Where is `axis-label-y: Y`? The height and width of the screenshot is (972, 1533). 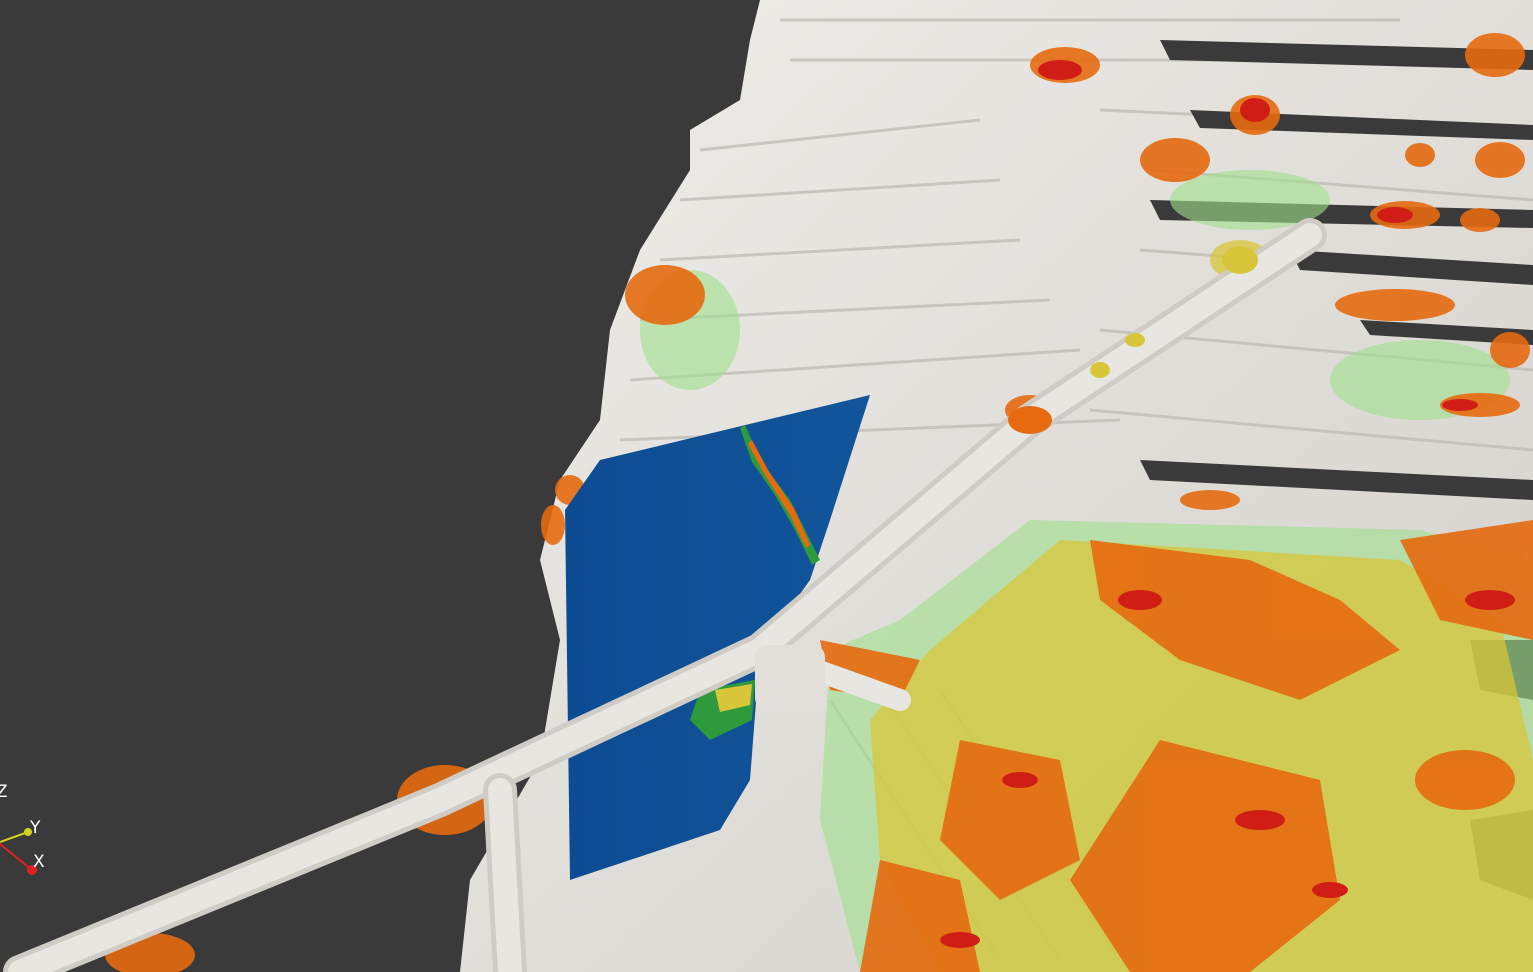
axis-label-y: Y is located at coordinates (35, 828).